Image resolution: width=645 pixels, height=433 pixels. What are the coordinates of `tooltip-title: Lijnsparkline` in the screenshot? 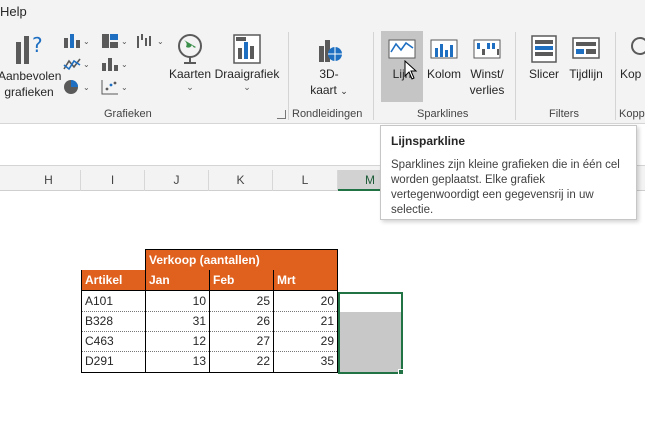 It's located at (428, 141).